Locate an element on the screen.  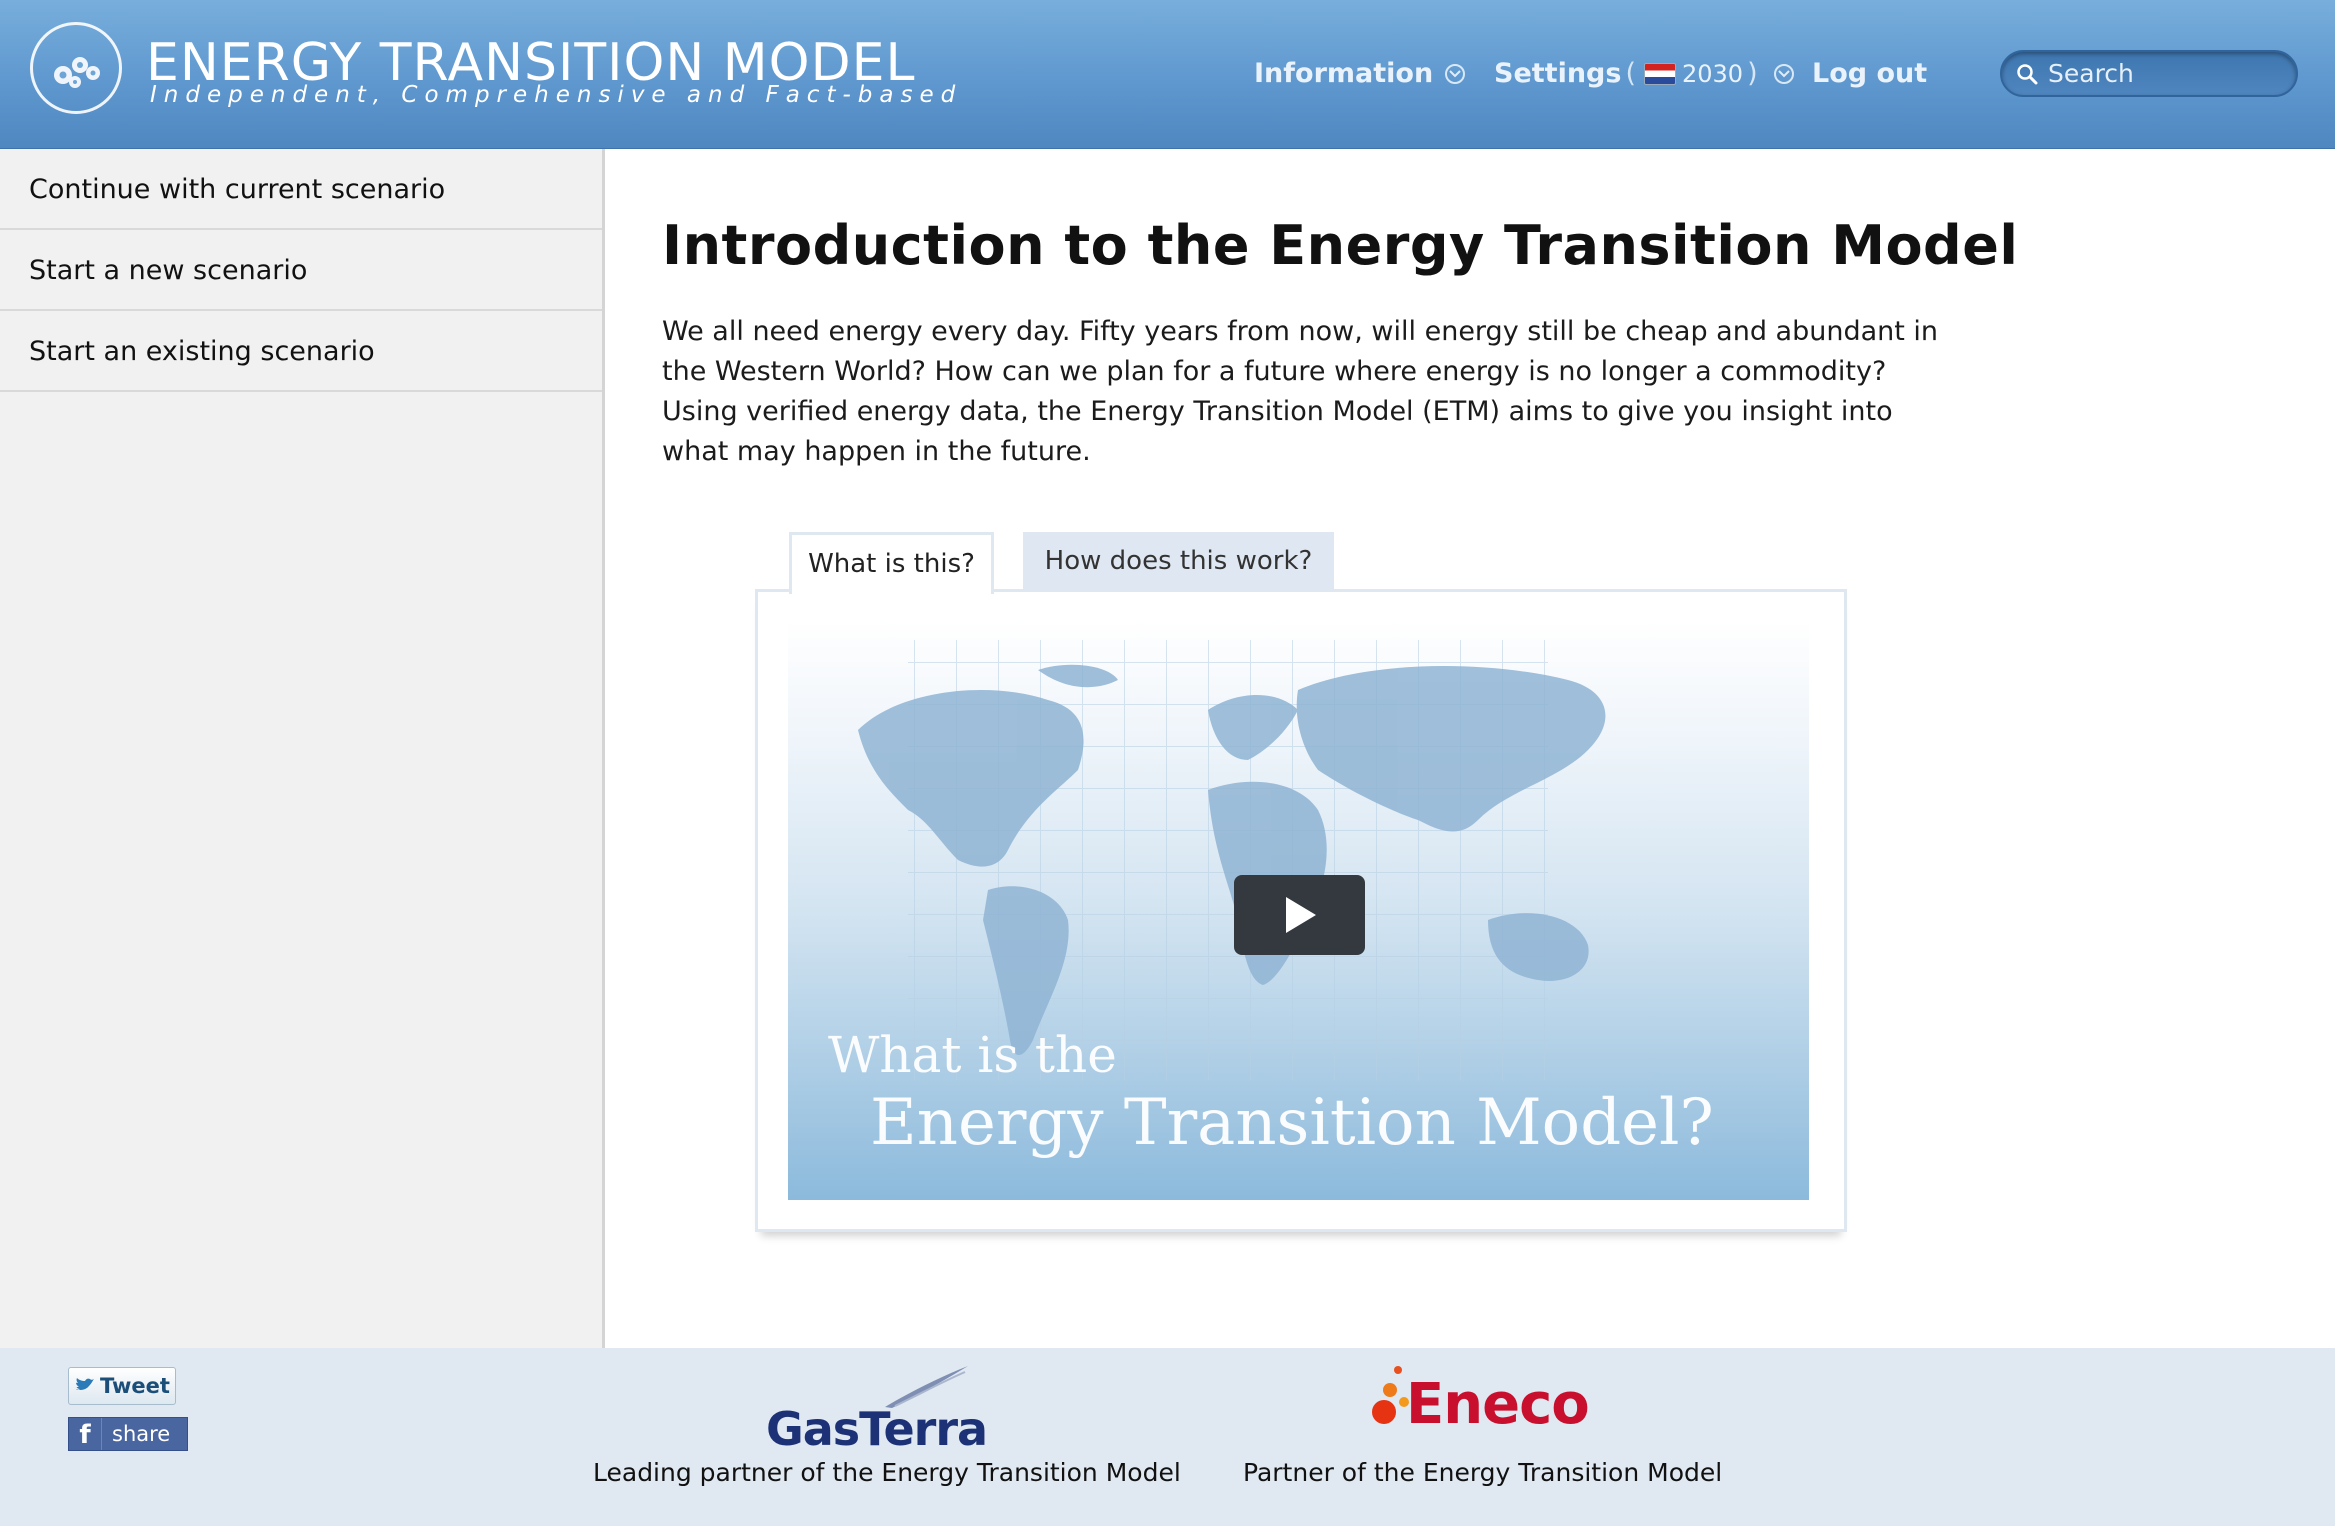
eneco-caption: Partner of the Energy Transition Model is located at coordinates (1483, 1472).